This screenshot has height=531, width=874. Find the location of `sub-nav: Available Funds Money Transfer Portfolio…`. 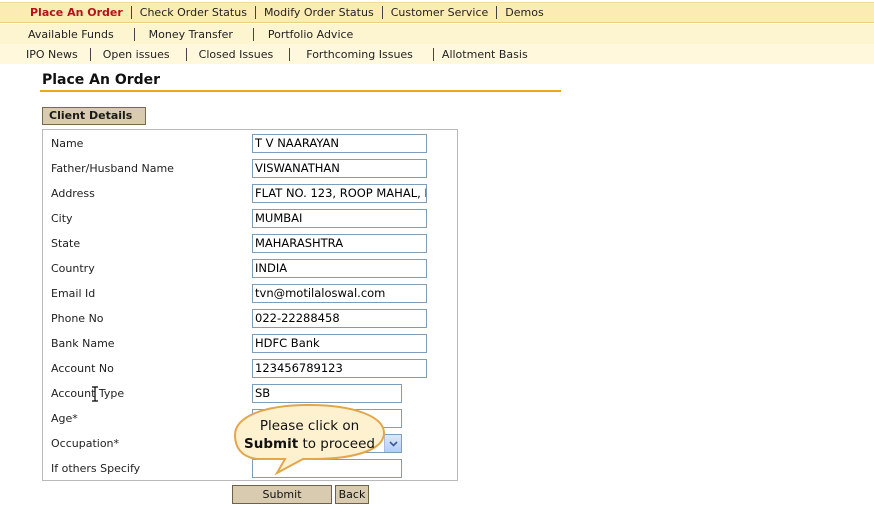

sub-nav: Available Funds Money Transfer Portfolio… is located at coordinates (437, 34).